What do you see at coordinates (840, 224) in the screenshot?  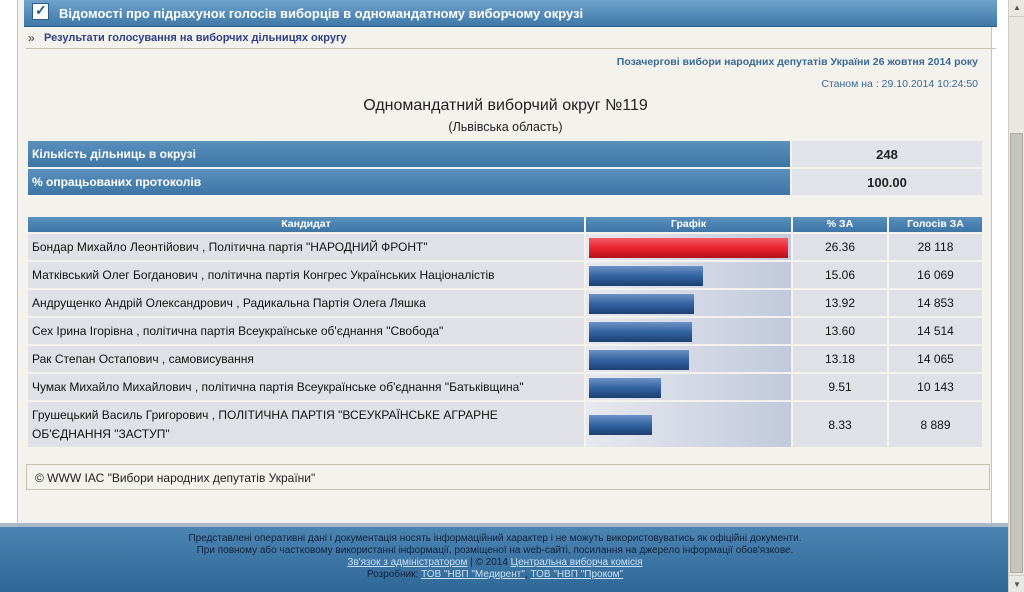 I see `column-header-percent: % ЗА` at bounding box center [840, 224].